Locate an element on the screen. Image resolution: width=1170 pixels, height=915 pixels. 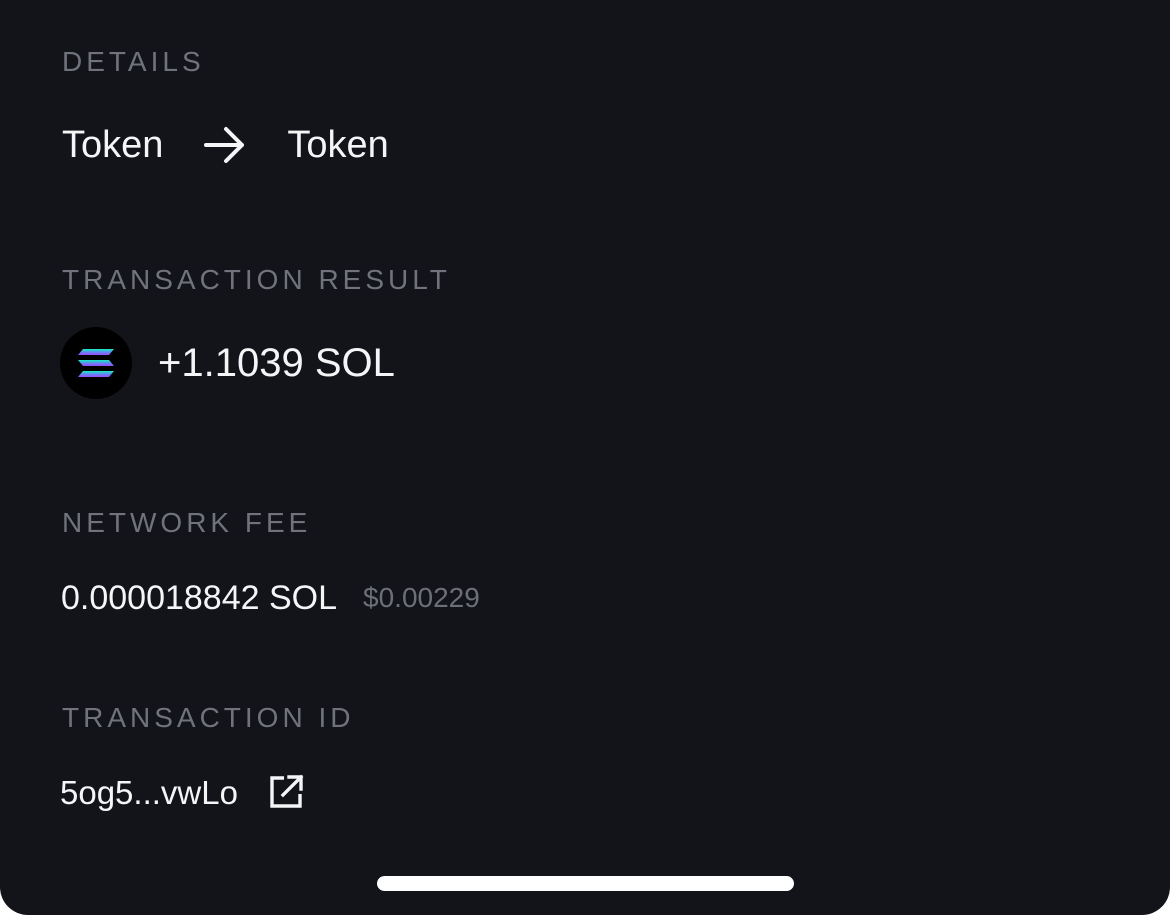
arrow-right-icon is located at coordinates (224, 145).